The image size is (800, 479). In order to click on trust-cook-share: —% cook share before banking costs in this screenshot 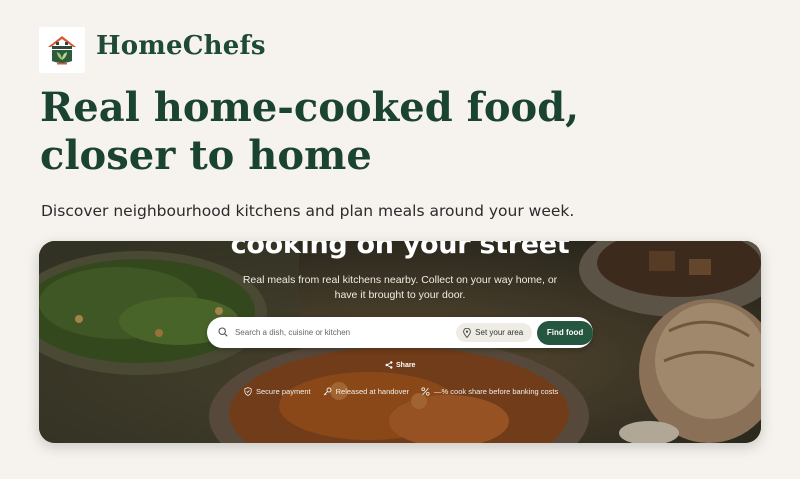, I will do `click(489, 391)`.